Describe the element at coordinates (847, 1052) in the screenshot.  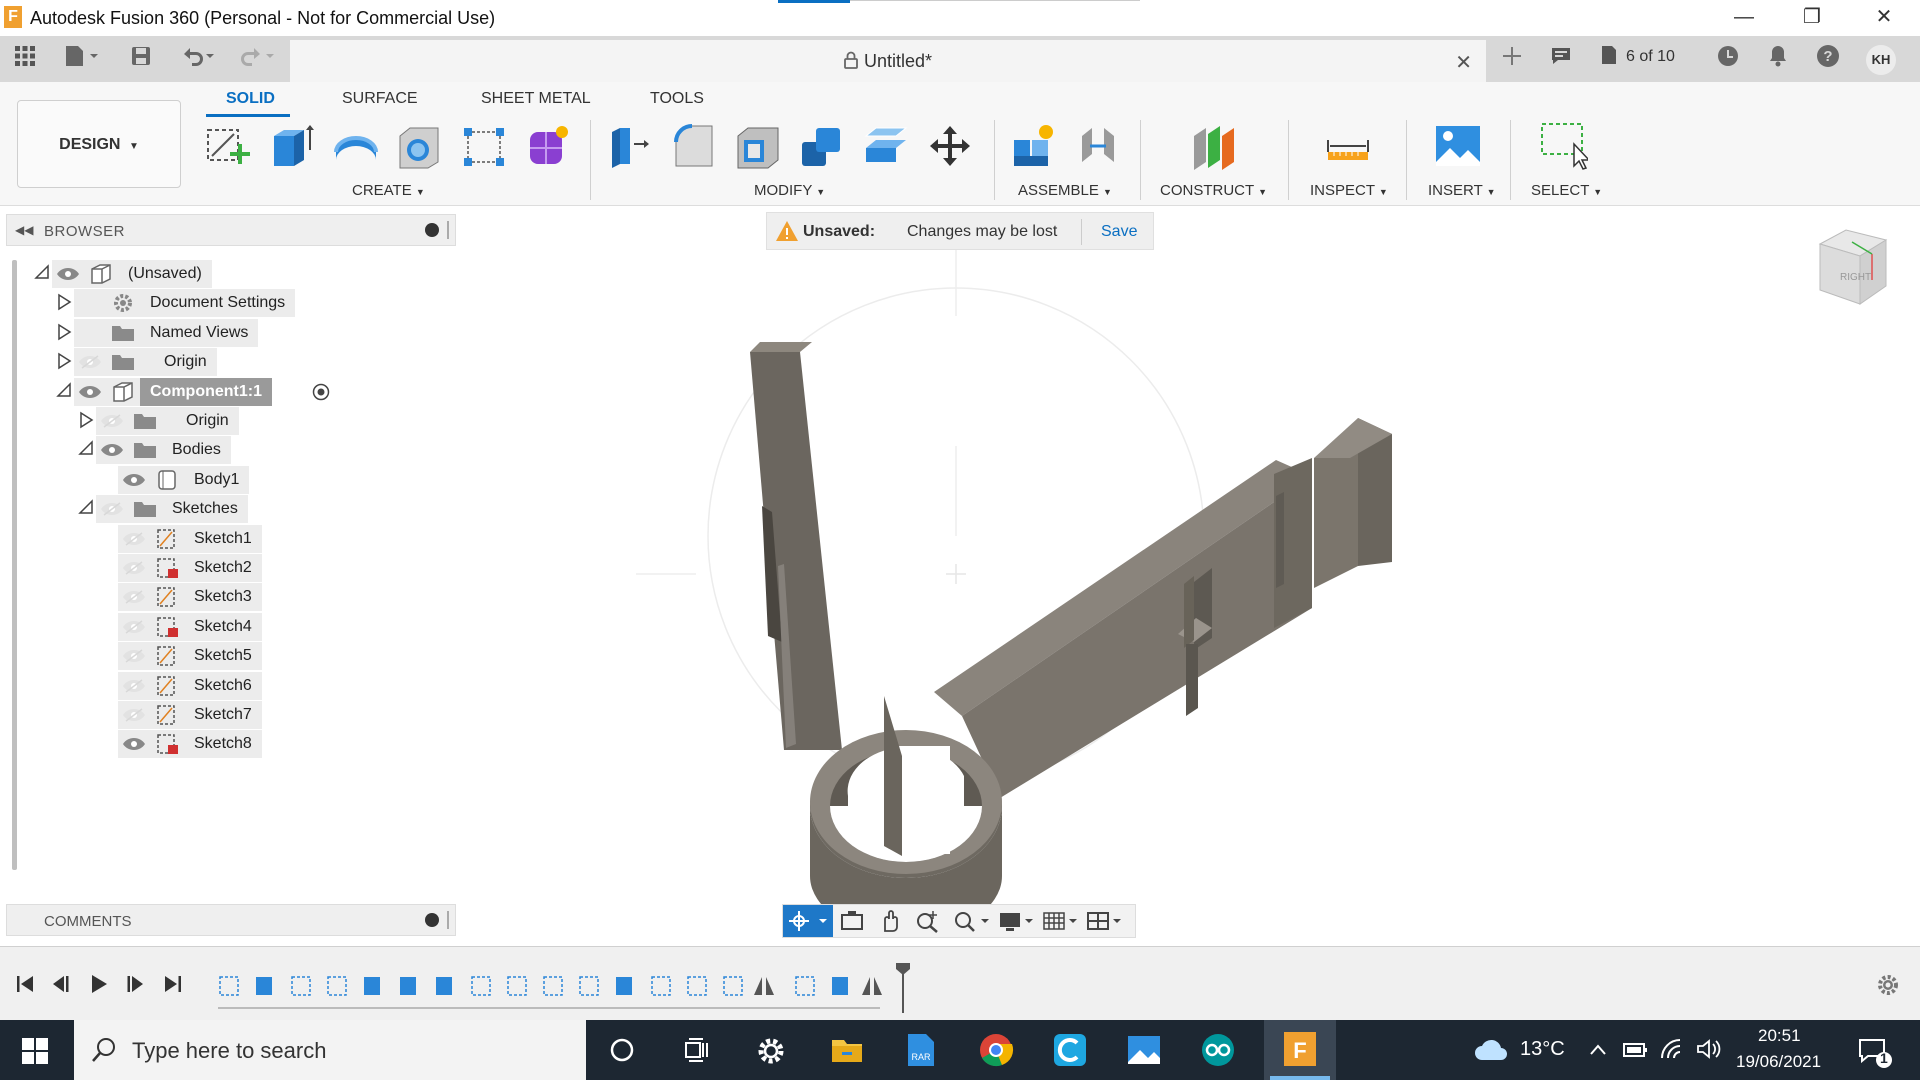
I see `file-explorer-icon` at that location.